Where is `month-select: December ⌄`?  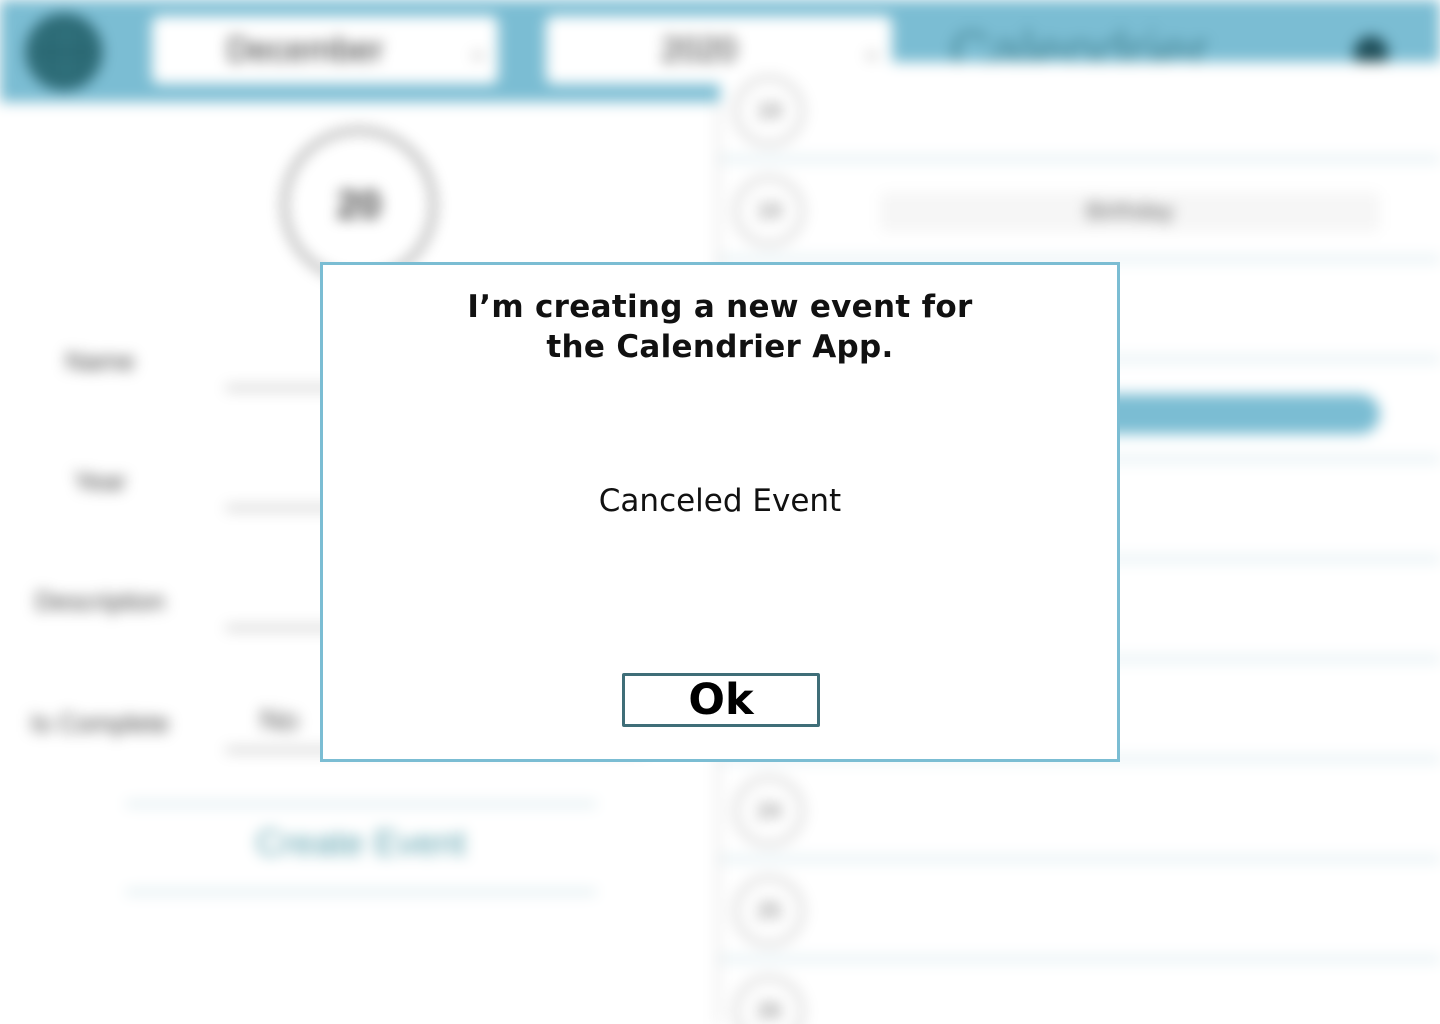 month-select: December ⌄ is located at coordinates (325, 50).